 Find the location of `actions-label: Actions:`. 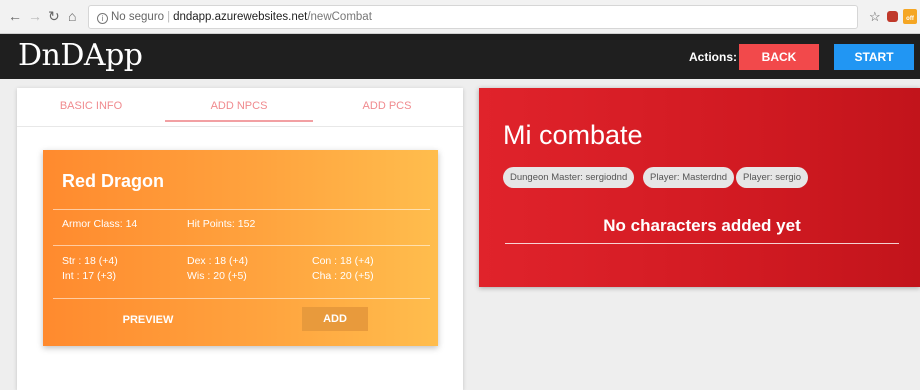

actions-label: Actions: is located at coordinates (713, 57).